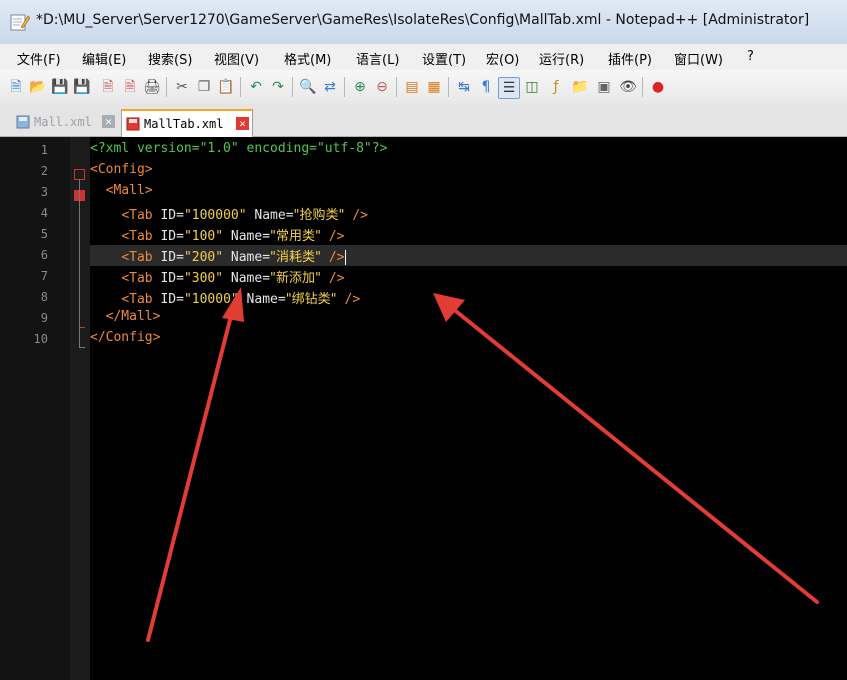 This screenshot has width=847, height=680. What do you see at coordinates (195, 464) in the screenshot?
I see `annotation-arrow-left` at bounding box center [195, 464].